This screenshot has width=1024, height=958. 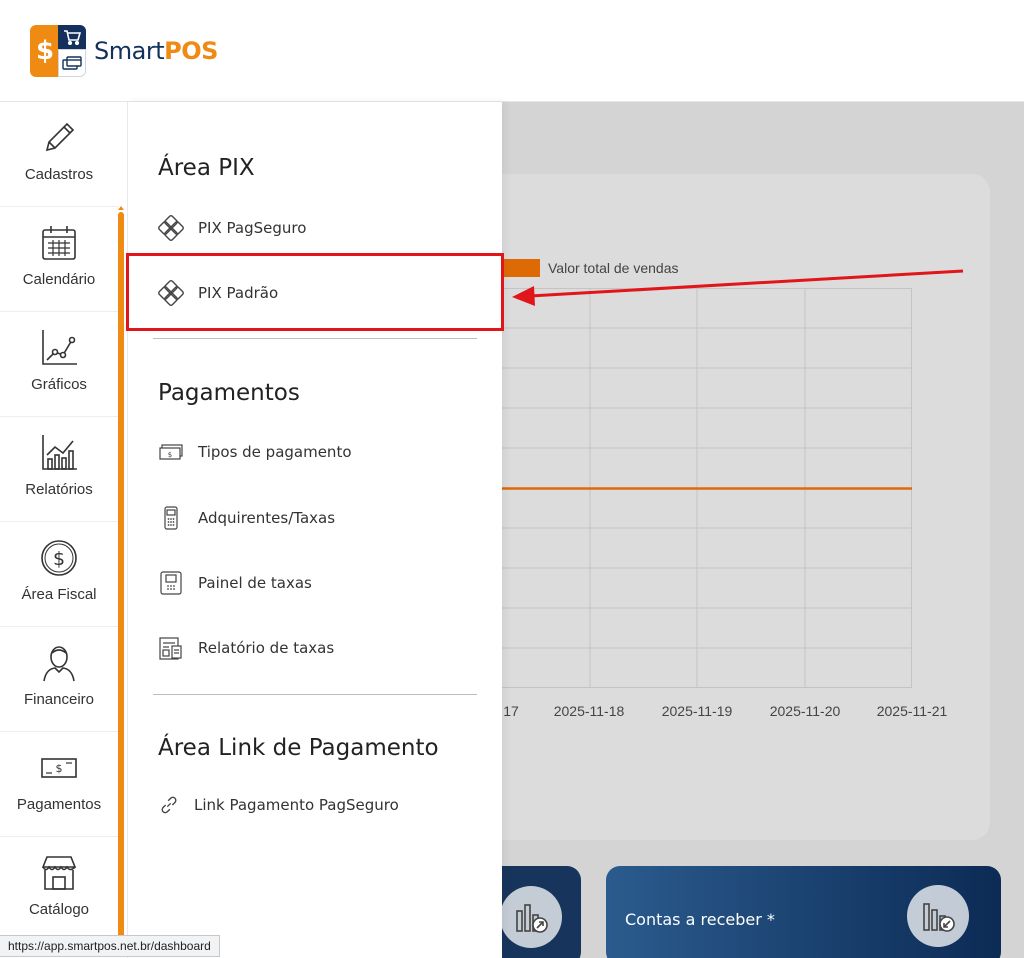 I want to click on person-icon, so click(x=59, y=664).